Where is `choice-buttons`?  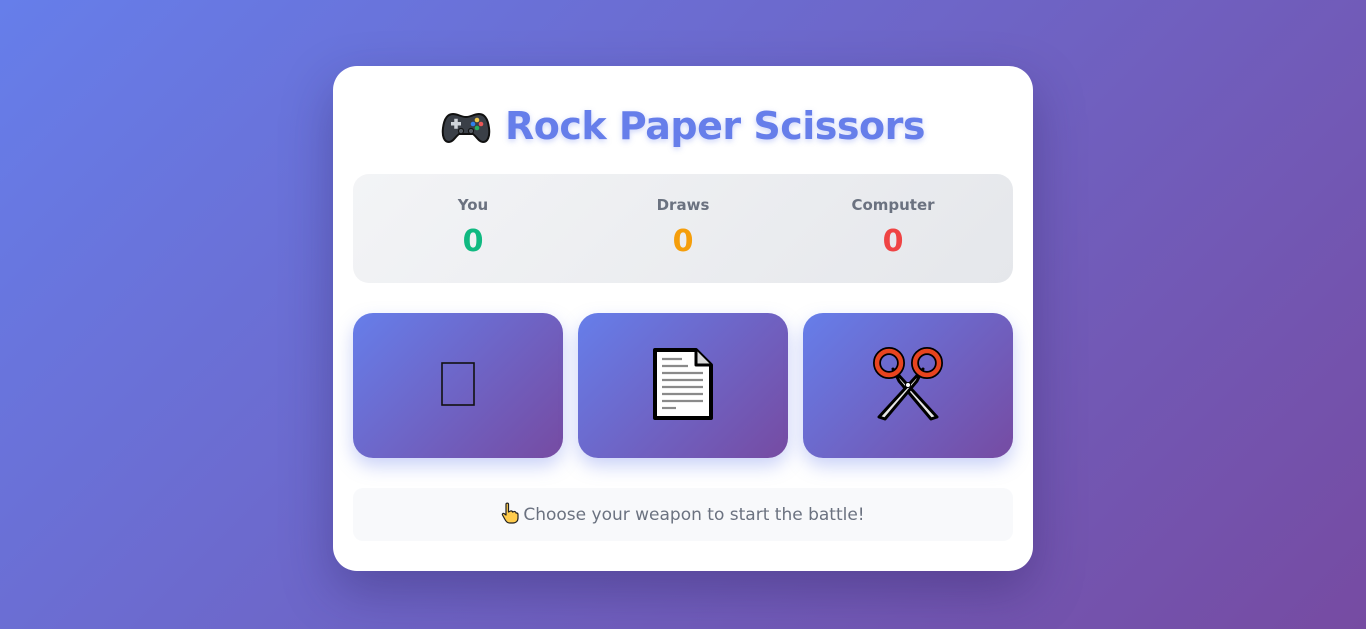 choice-buttons is located at coordinates (683, 385).